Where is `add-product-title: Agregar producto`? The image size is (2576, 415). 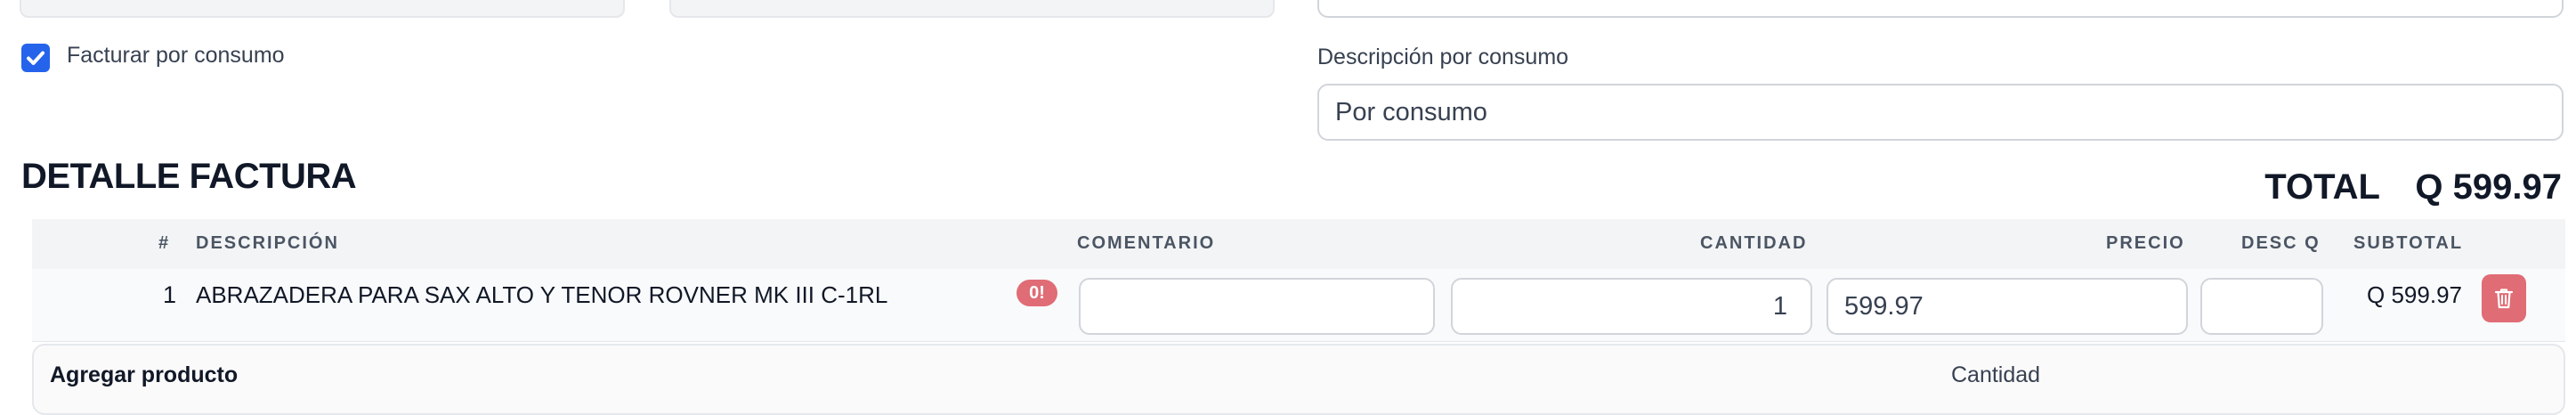
add-product-title: Agregar producto is located at coordinates (144, 374).